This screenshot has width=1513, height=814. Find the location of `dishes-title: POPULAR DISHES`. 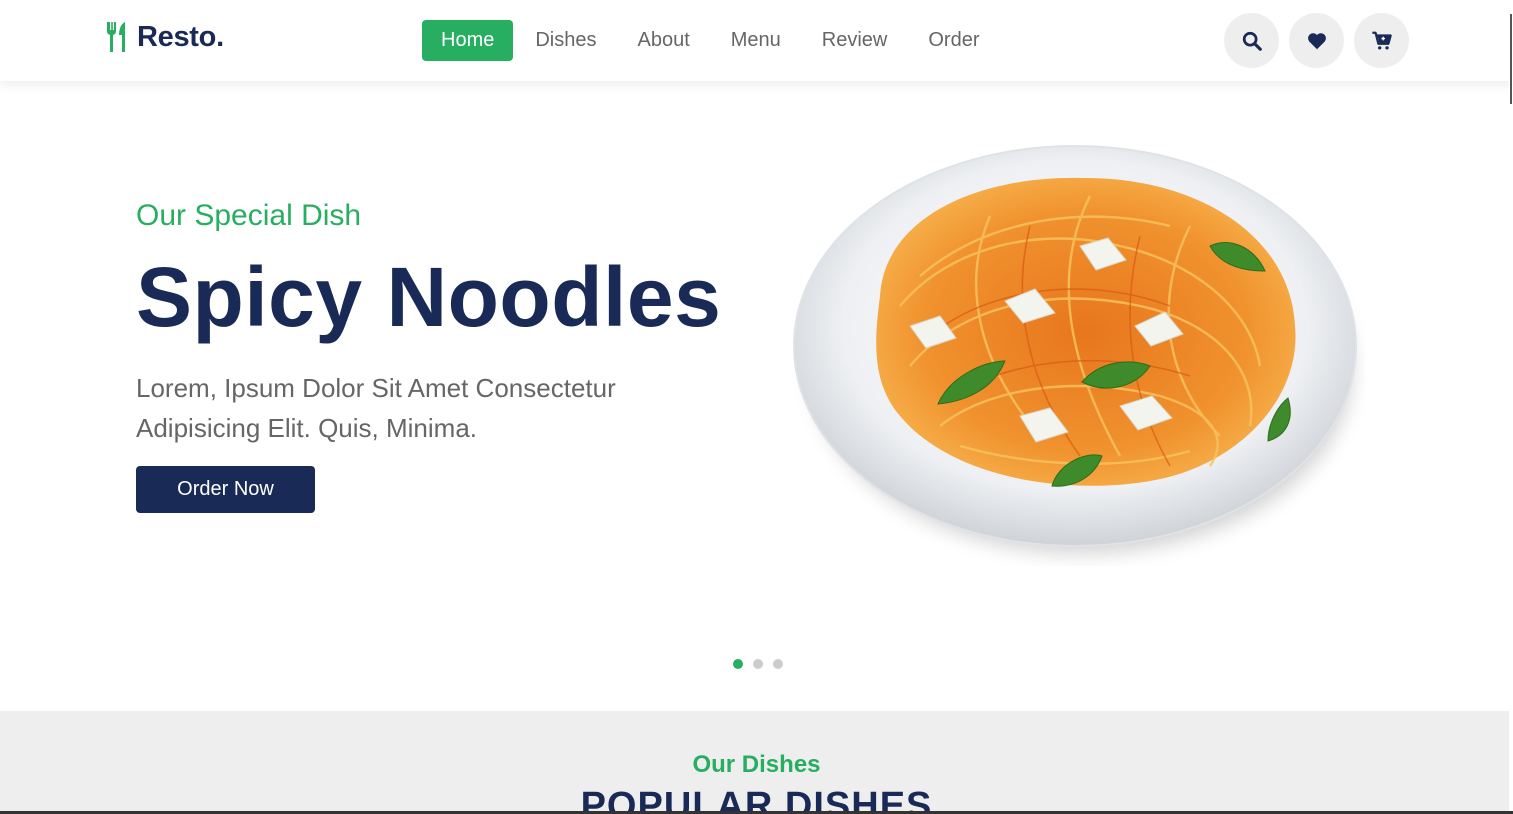

dishes-title: POPULAR DISHES is located at coordinates (756, 799).